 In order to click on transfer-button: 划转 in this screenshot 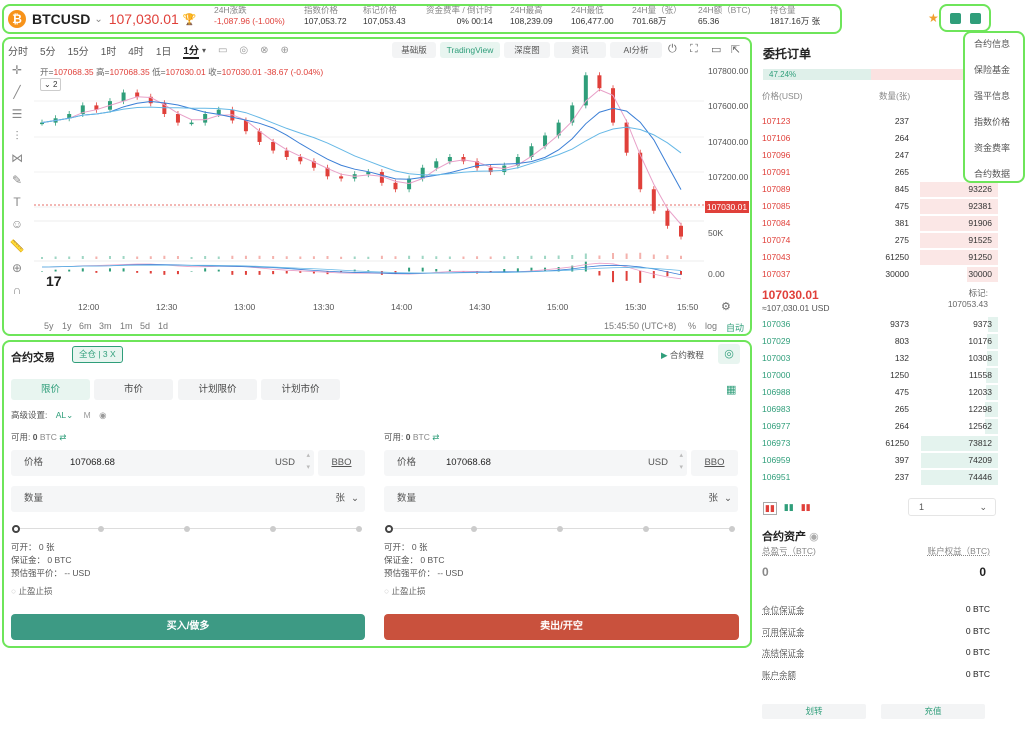, I will do `click(814, 711)`.